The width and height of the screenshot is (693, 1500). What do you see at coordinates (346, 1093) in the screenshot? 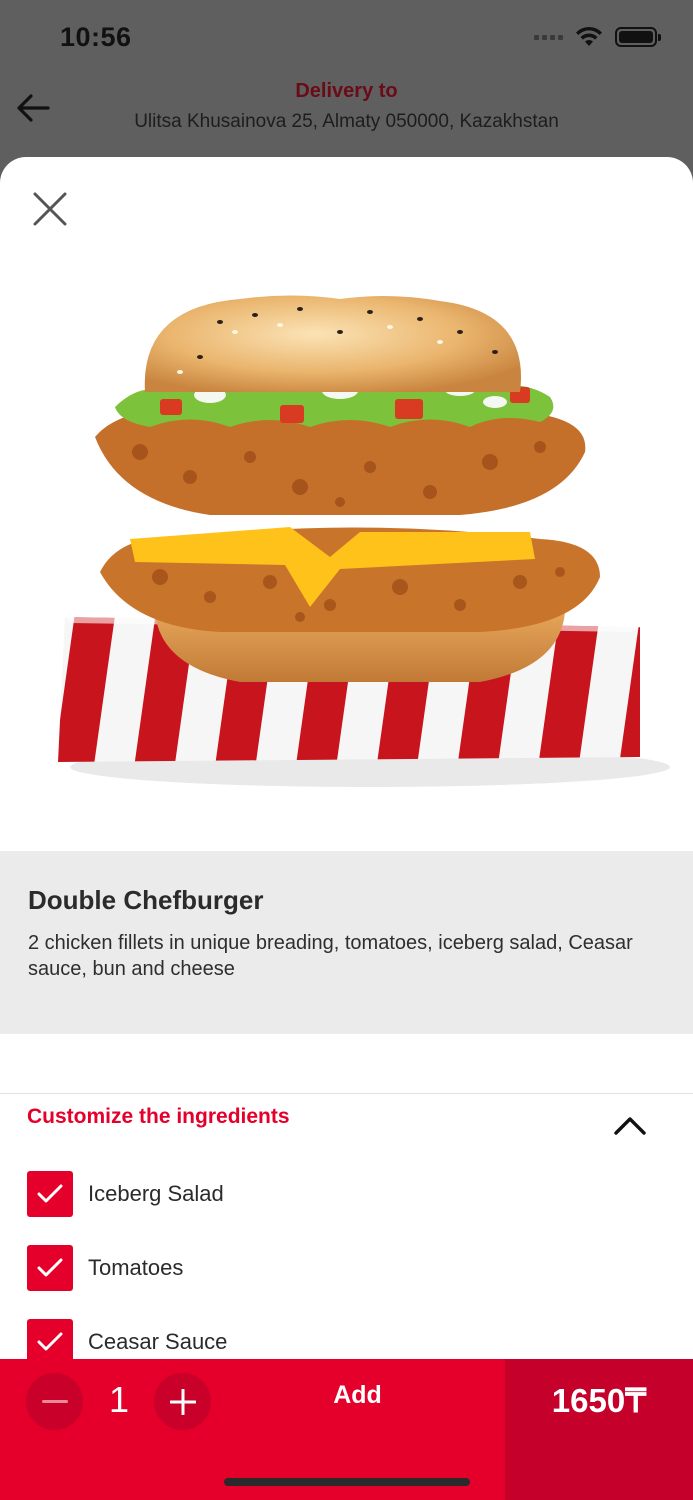
I see `section-divider` at bounding box center [346, 1093].